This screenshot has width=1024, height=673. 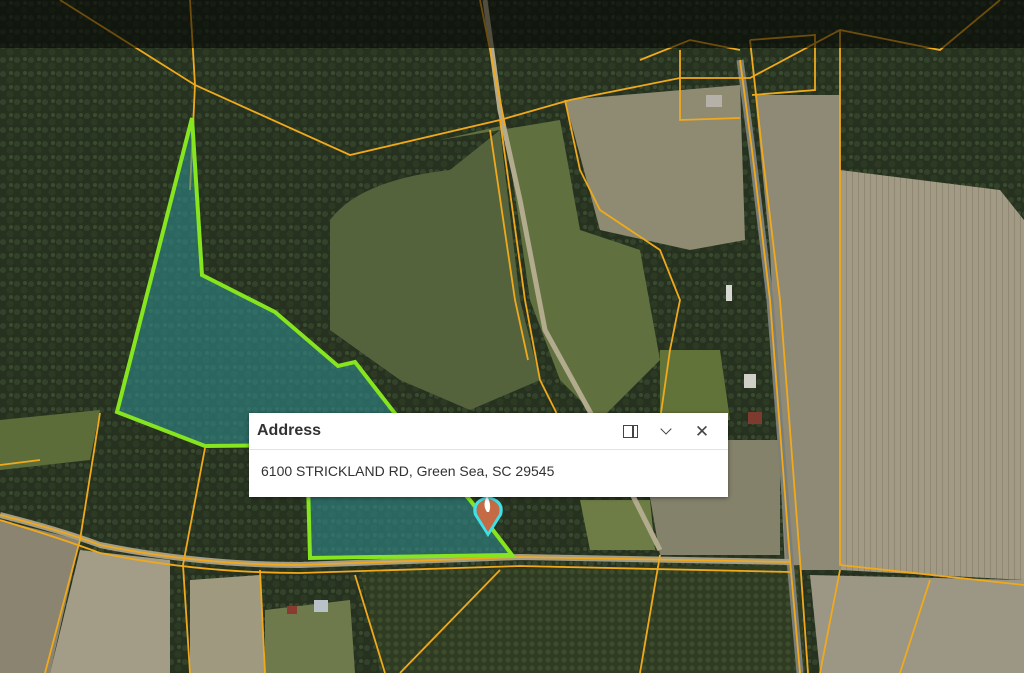 What do you see at coordinates (582, 619) in the screenshot?
I see `pine-plantation` at bounding box center [582, 619].